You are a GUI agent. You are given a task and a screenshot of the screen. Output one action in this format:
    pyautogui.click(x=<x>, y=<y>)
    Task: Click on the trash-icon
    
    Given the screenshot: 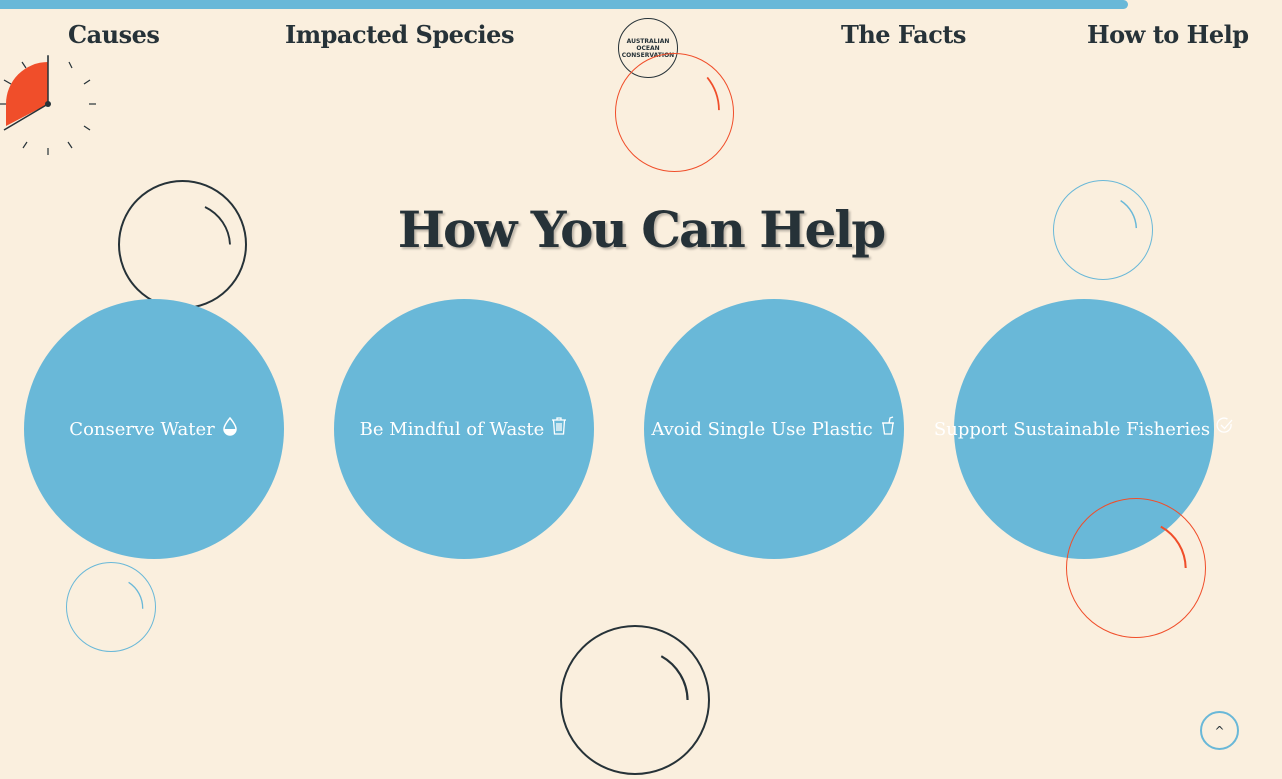 What is the action you would take?
    pyautogui.click(x=559, y=426)
    